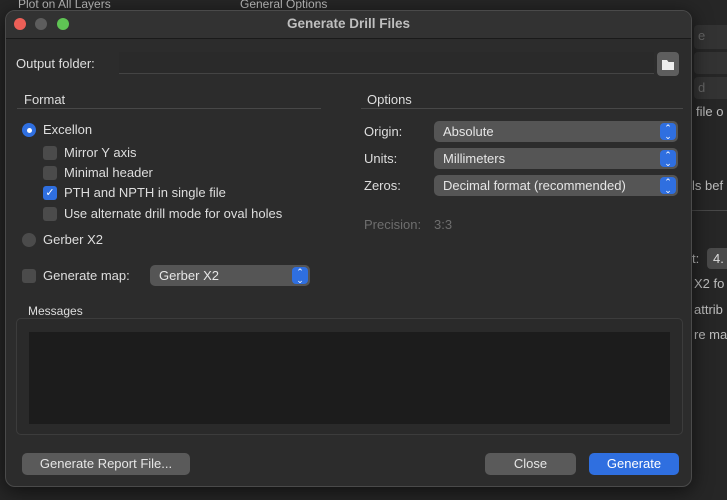  What do you see at coordinates (556, 158) in the screenshot?
I see `units-select: Millimeters ⌃ ⌄` at bounding box center [556, 158].